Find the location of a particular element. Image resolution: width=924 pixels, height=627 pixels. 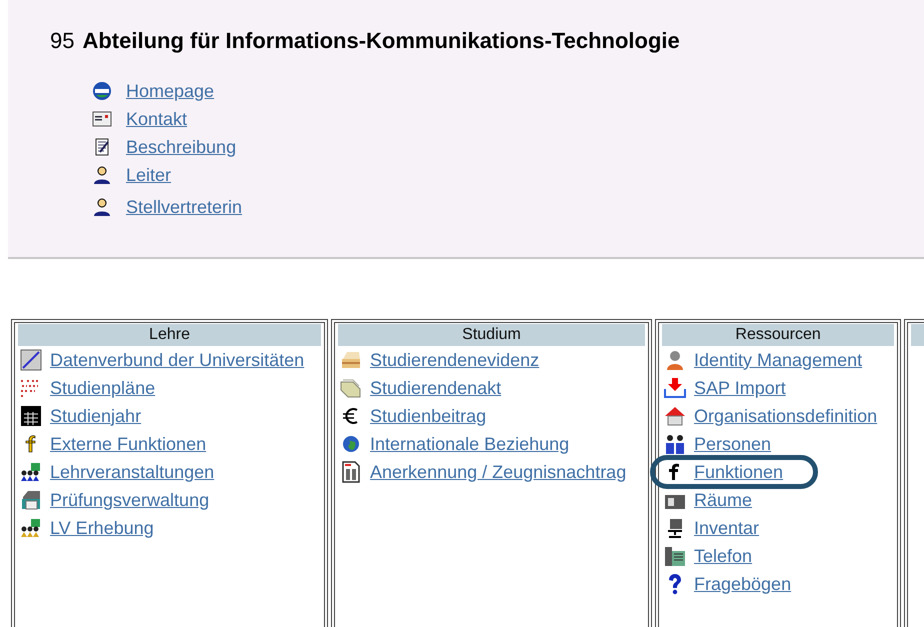

nav-link: Fragebögen is located at coordinates (743, 584).